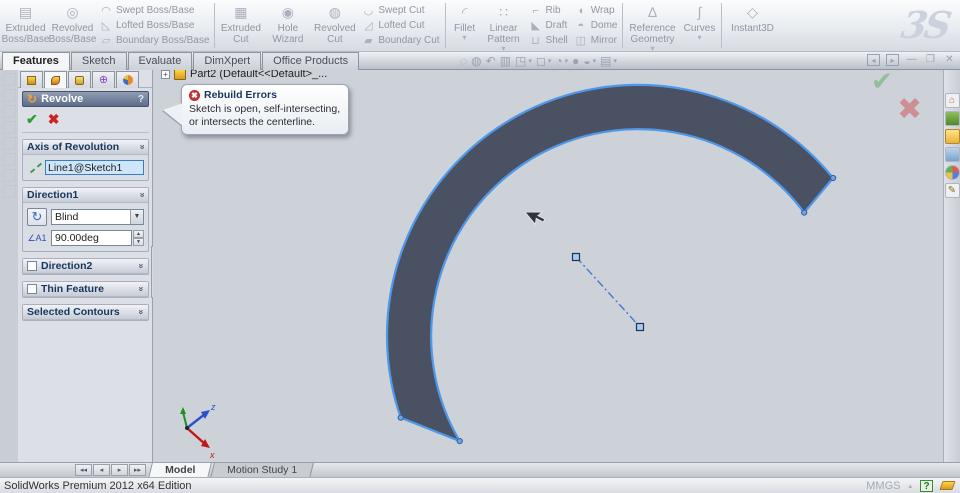 This screenshot has height=493, width=960. Describe the element at coordinates (520, 61) in the screenshot. I see `view-orientation-icon: ◳` at that location.